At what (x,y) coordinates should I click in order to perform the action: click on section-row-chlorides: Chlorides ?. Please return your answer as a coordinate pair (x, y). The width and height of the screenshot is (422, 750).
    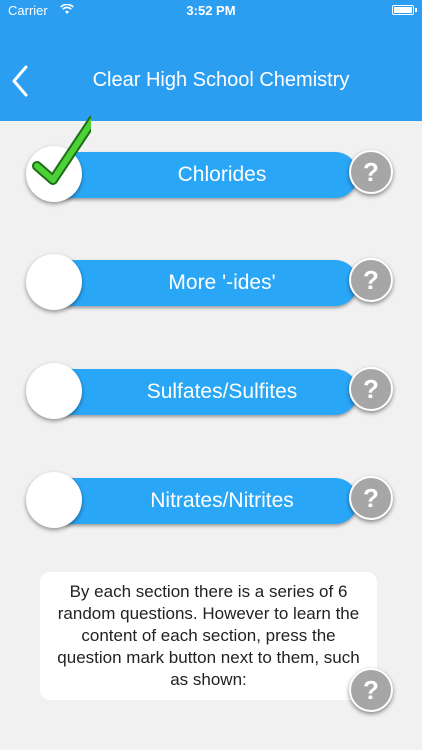
    Looking at the image, I should click on (211, 161).